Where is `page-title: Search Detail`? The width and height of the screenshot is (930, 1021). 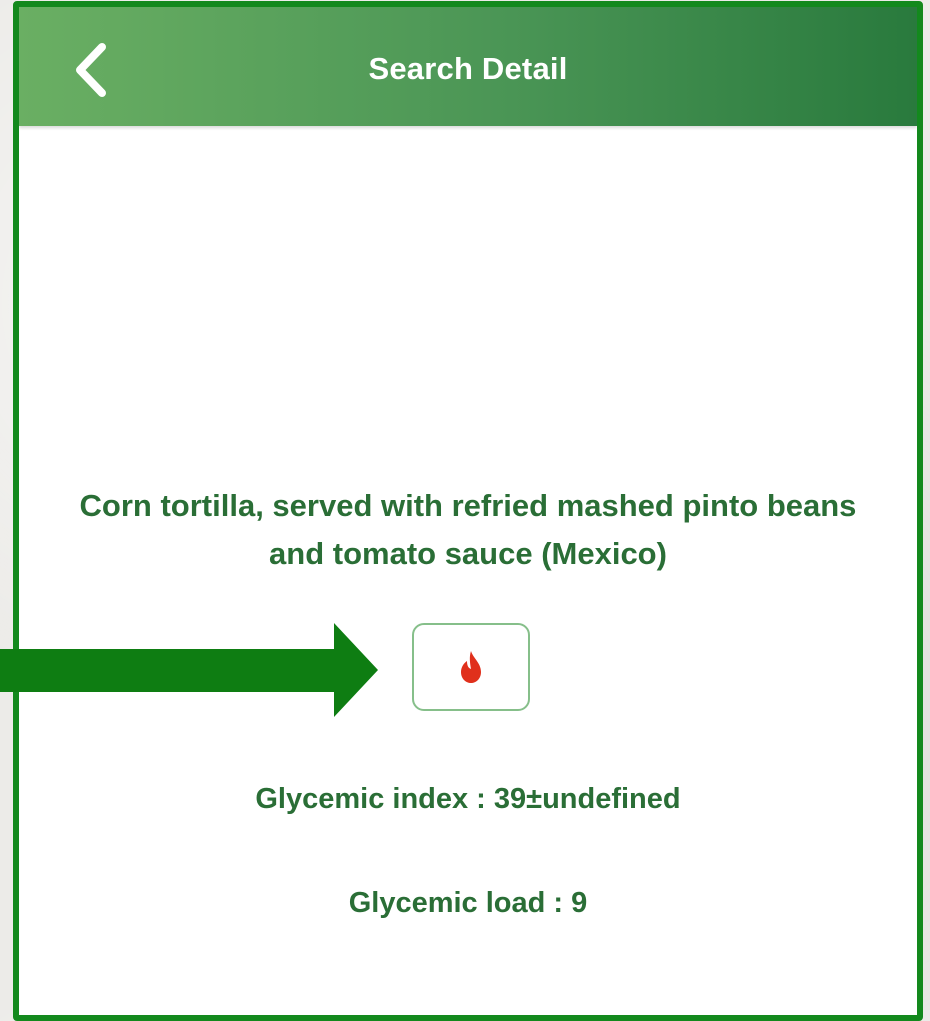
page-title: Search Detail is located at coordinates (468, 68).